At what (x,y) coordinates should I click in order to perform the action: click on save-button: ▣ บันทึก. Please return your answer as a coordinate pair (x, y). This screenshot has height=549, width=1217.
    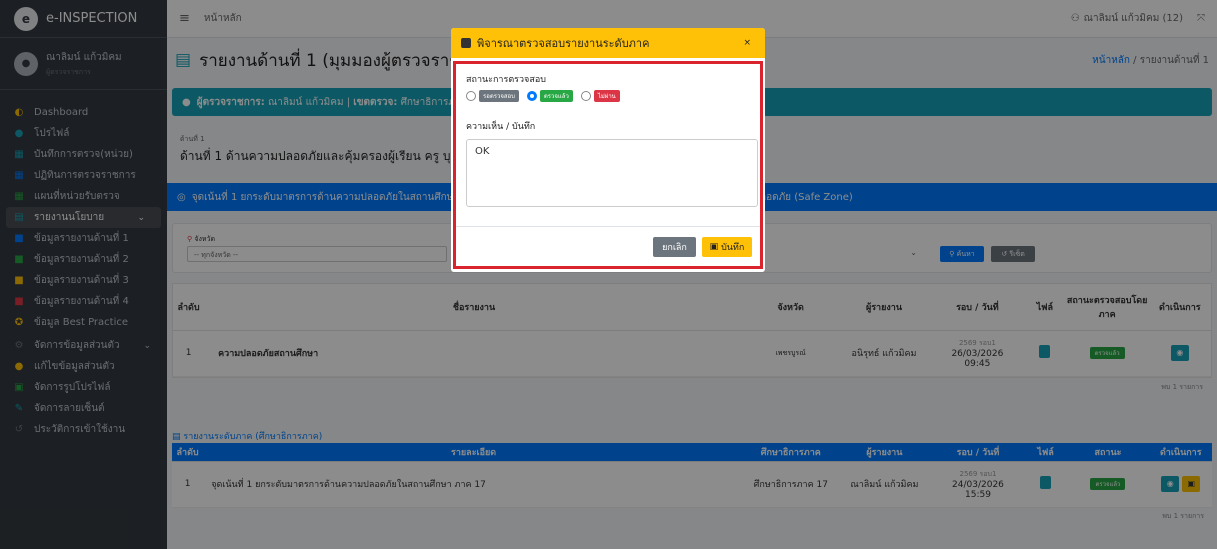
    Looking at the image, I should click on (727, 247).